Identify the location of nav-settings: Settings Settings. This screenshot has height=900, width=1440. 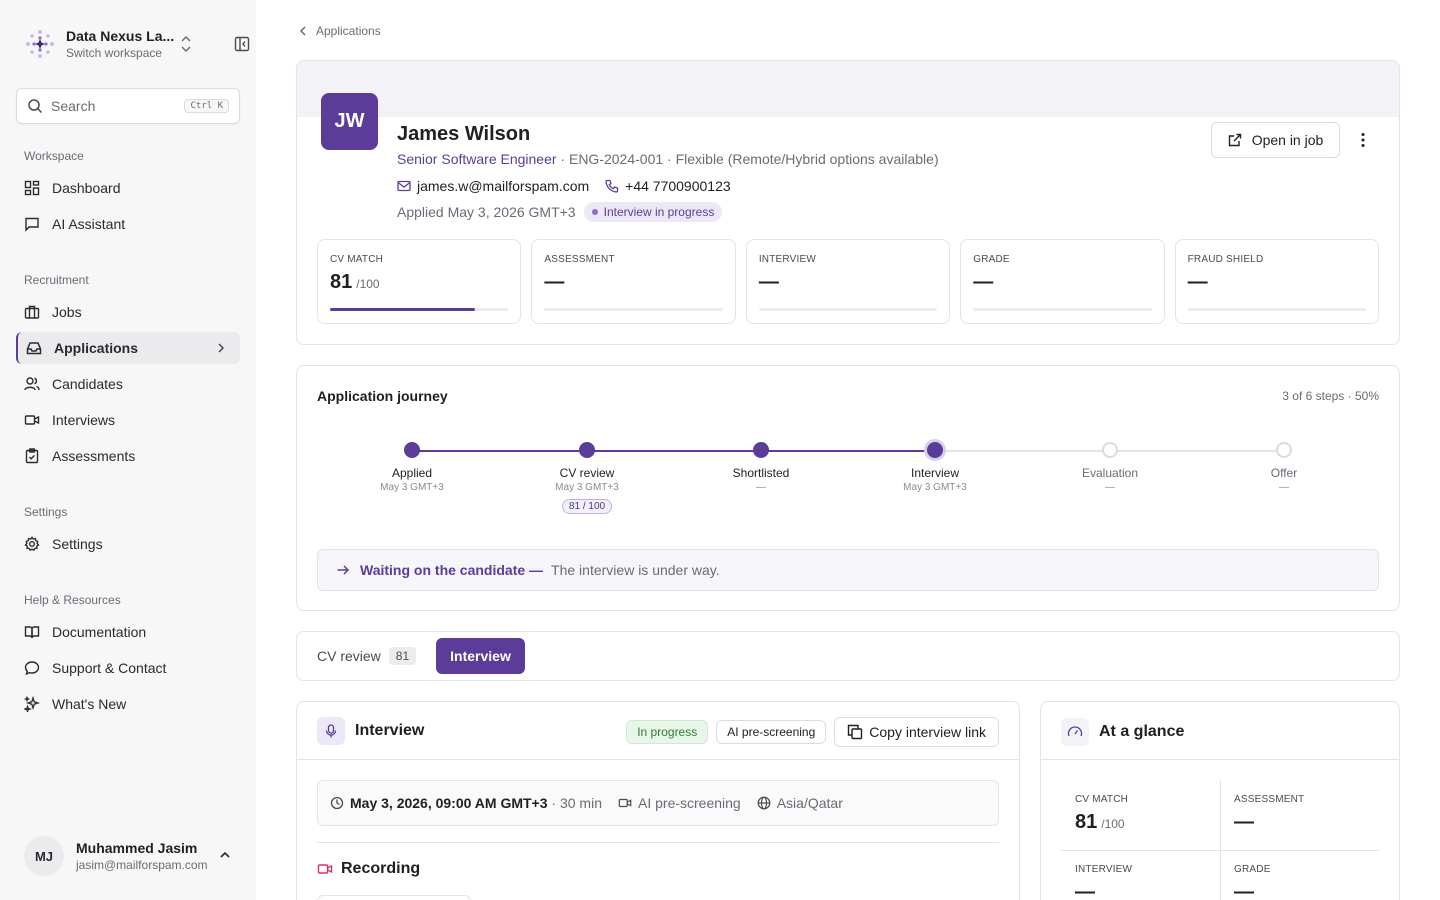
(128, 533).